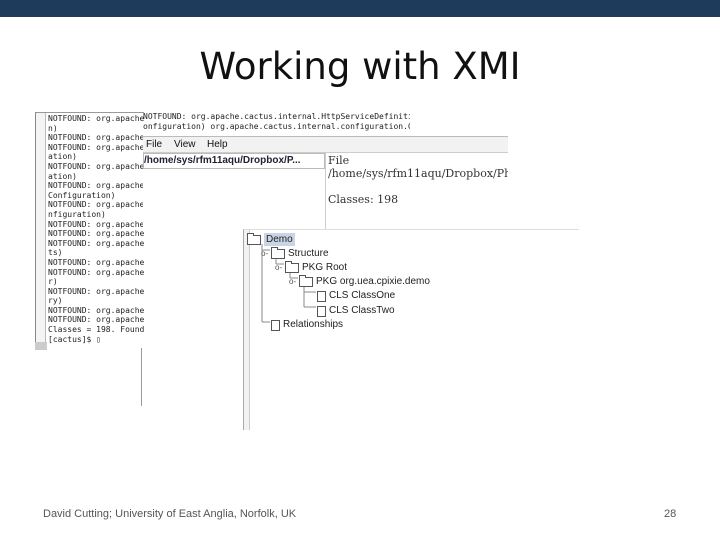 The image size is (720, 540). What do you see at coordinates (670, 514) in the screenshot?
I see `page-number: 28` at bounding box center [670, 514].